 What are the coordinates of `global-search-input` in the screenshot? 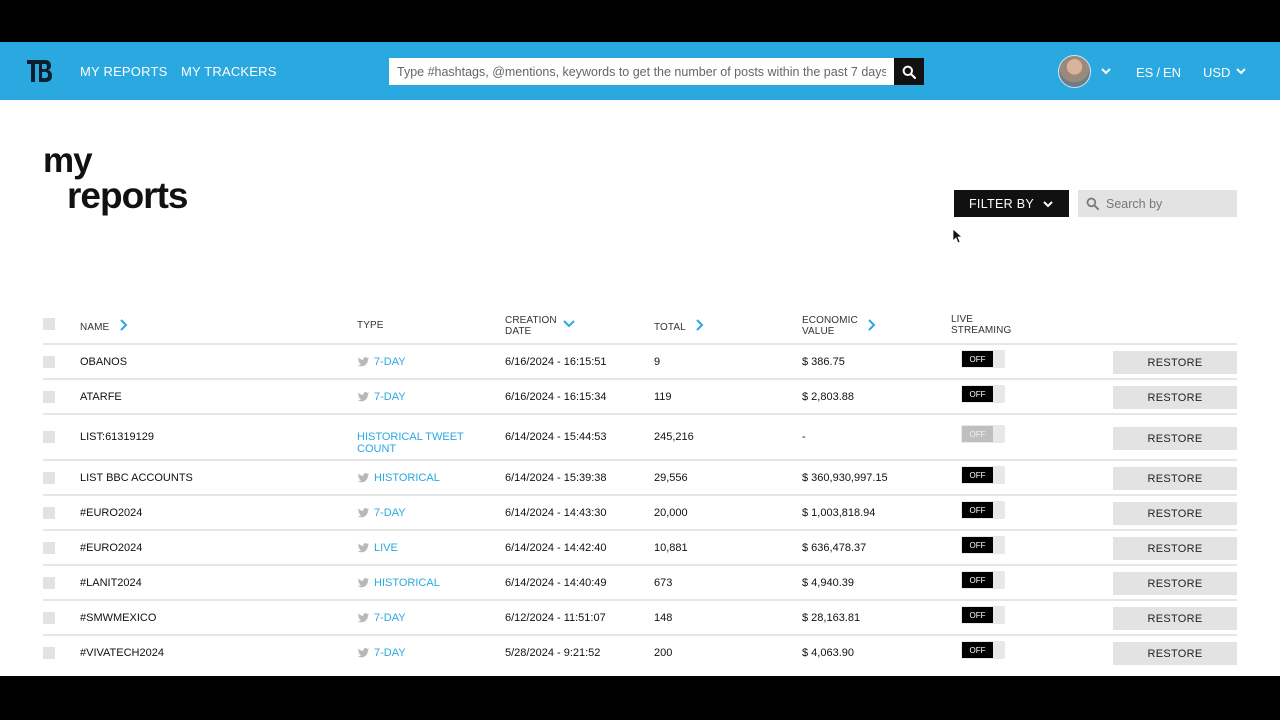 It's located at (641, 71).